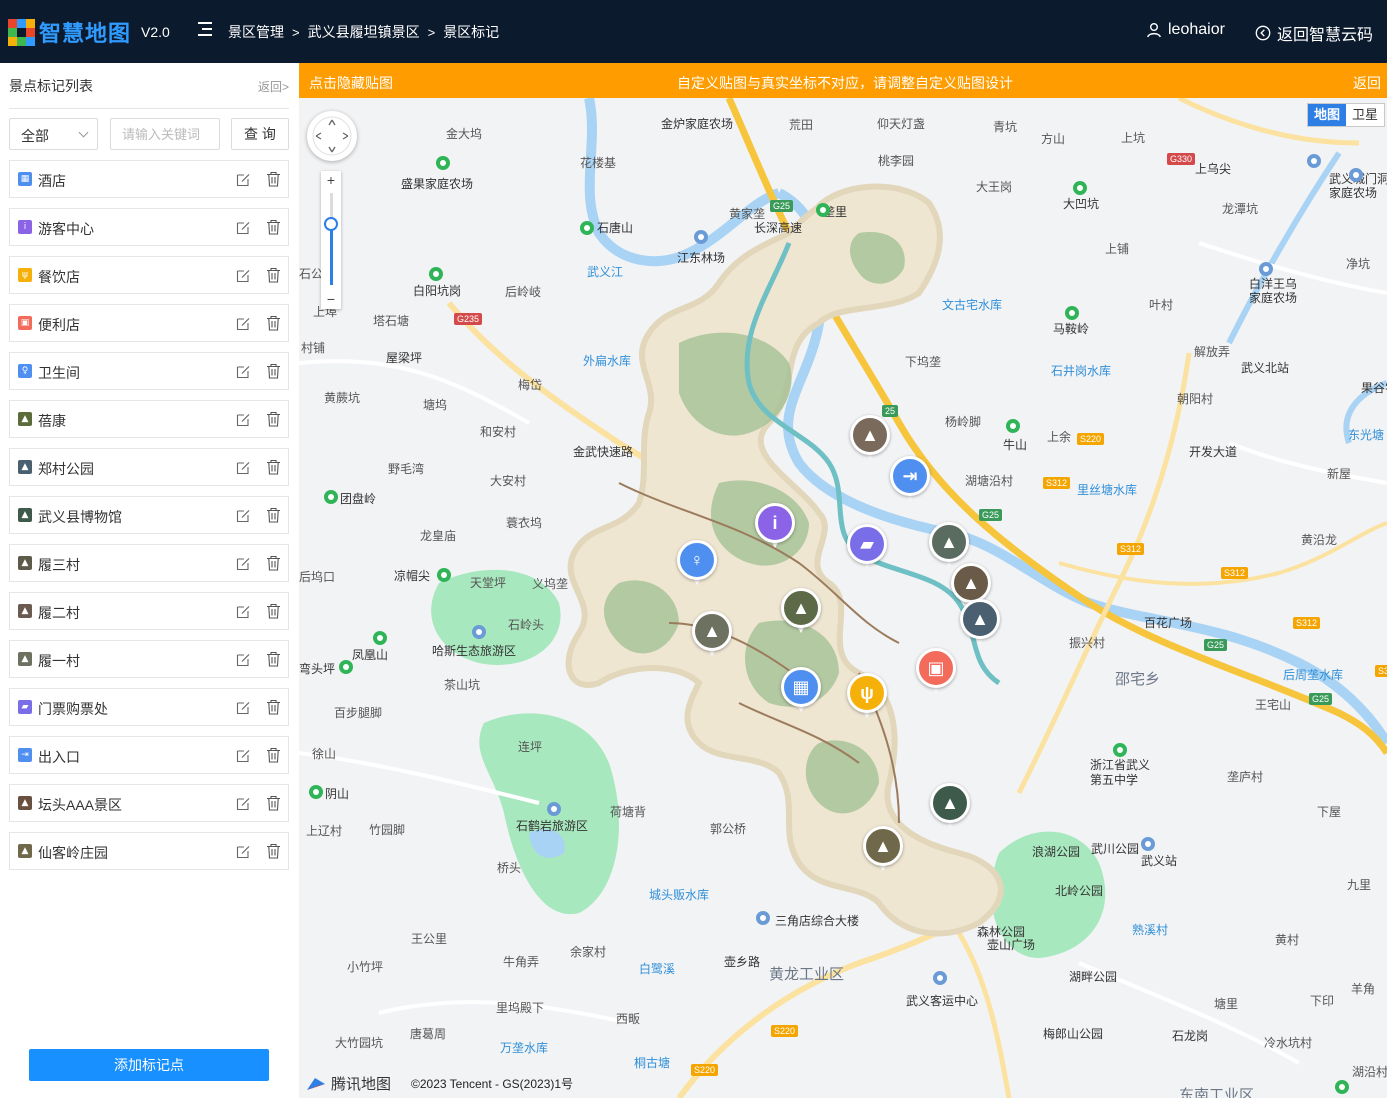 The image size is (1387, 1098). Describe the element at coordinates (89, 32) in the screenshot. I see `app-logo: 智慧地图 V2.0` at that location.